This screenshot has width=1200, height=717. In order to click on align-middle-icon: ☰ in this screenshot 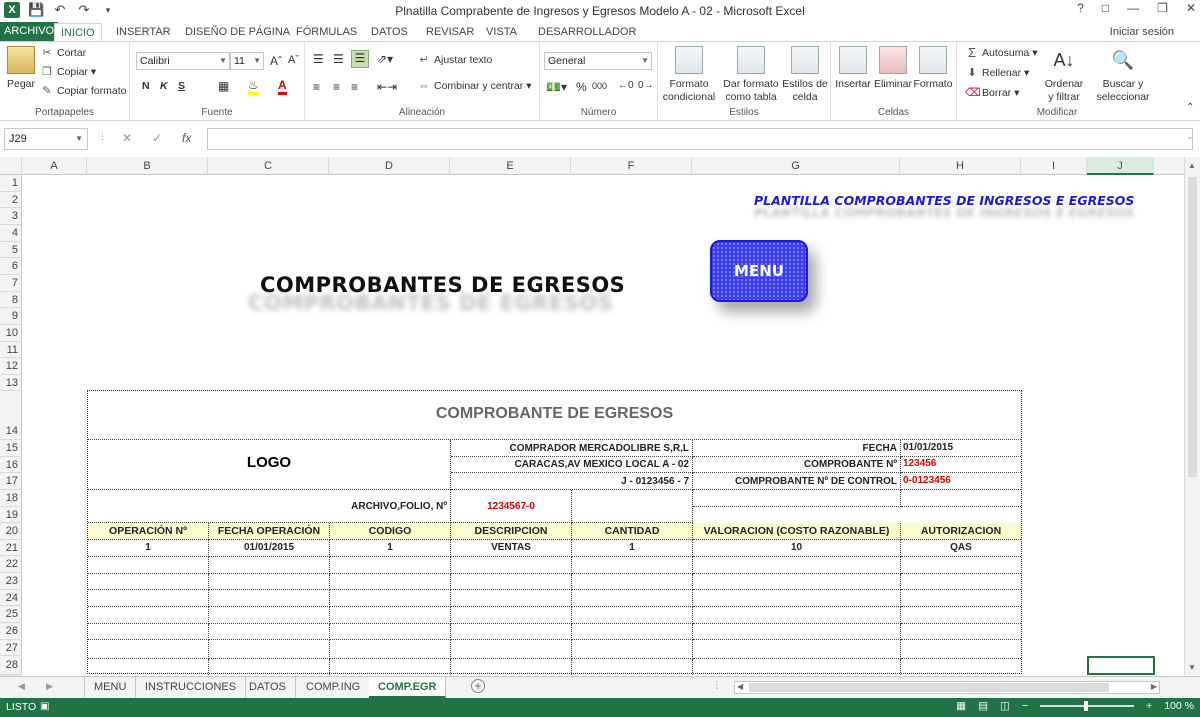, I will do `click(338, 59)`.